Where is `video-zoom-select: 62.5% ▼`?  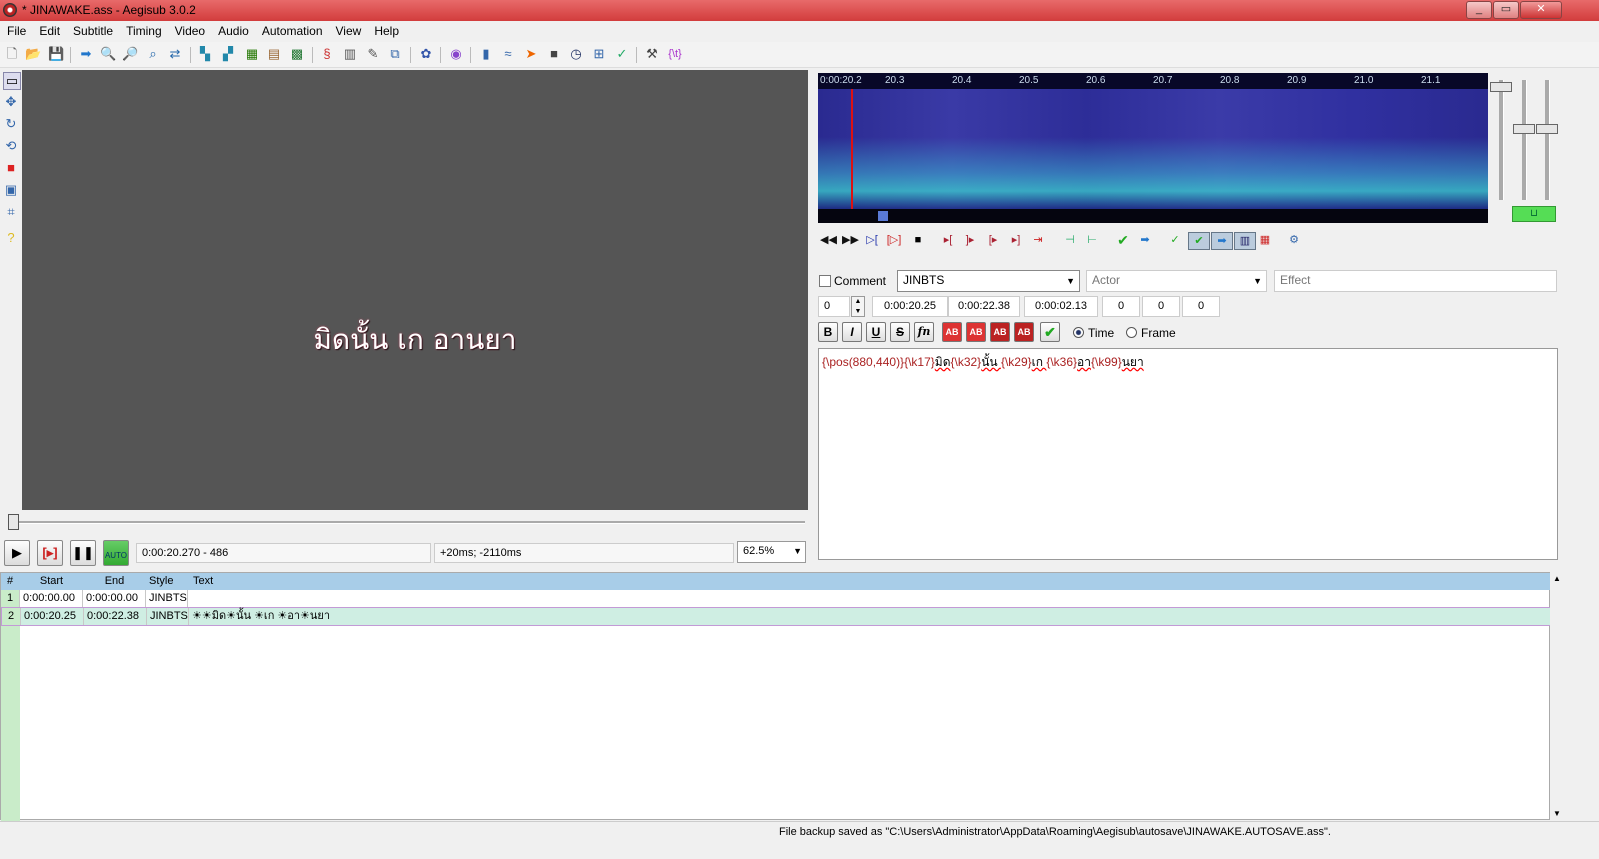
video-zoom-select: 62.5% ▼ is located at coordinates (771, 552).